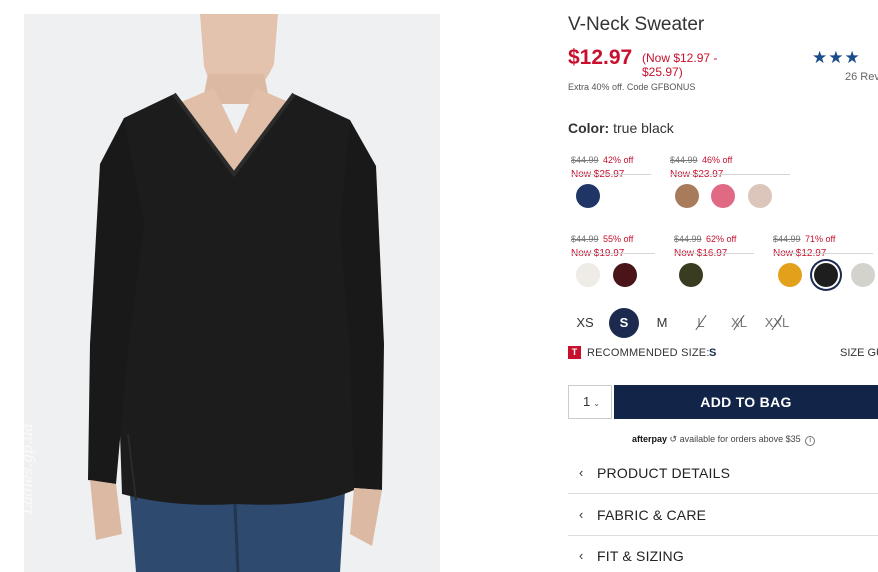 This screenshot has height=572, width=878. Describe the element at coordinates (574, 352) in the screenshot. I see `true-fit-icon: T` at that location.